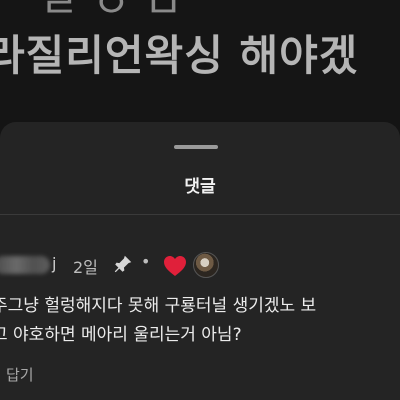 The image size is (400, 400). I want to click on comment-header: j 2일 •, so click(200, 265).